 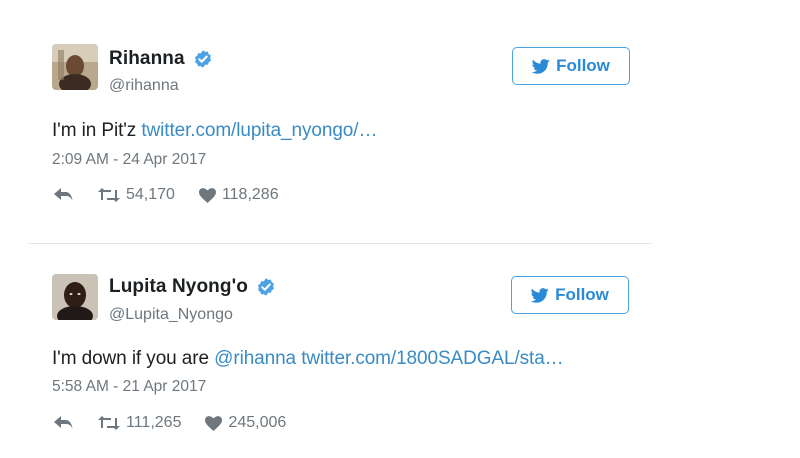 What do you see at coordinates (150, 194) in the screenshot?
I see `retweet-count: 54,170` at bounding box center [150, 194].